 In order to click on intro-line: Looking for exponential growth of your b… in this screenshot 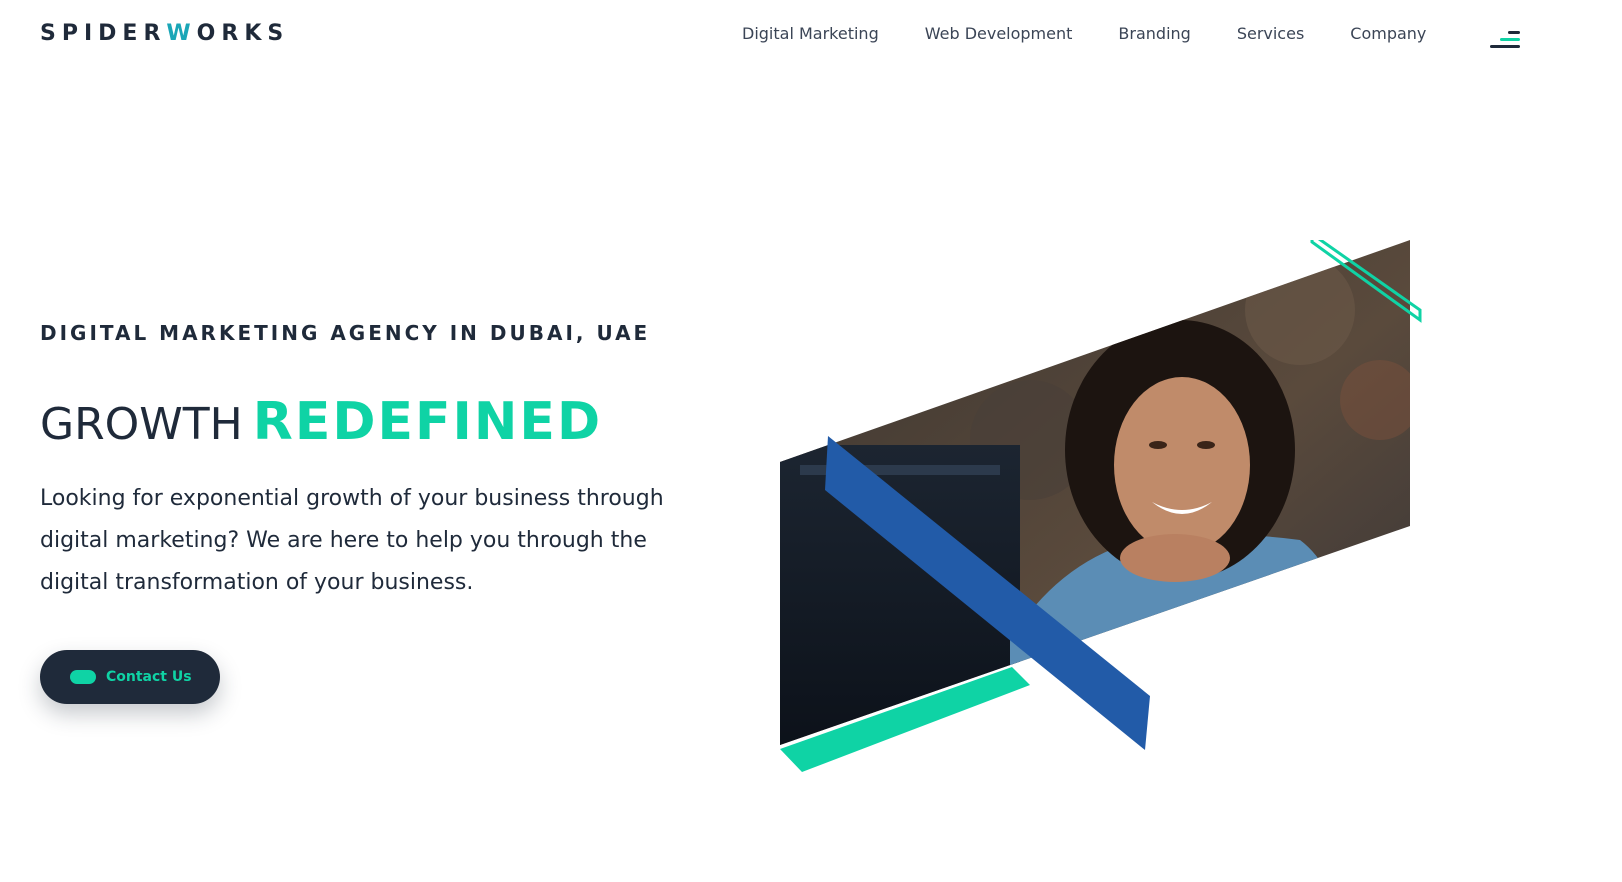, I will do `click(352, 498)`.